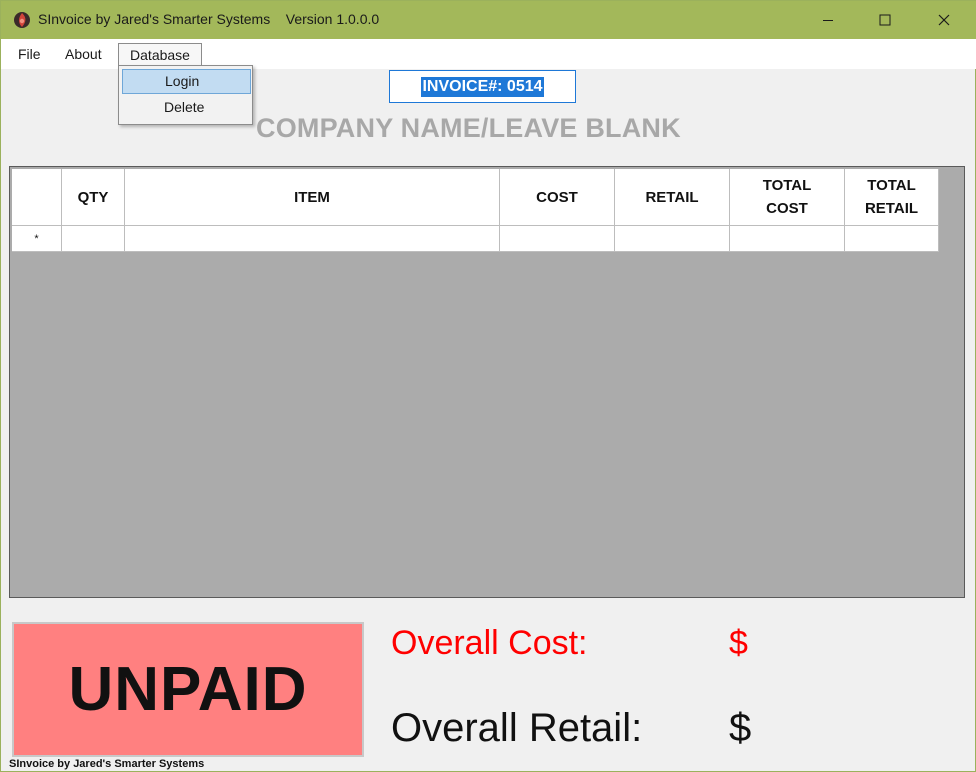 The image size is (976, 772). I want to click on payment-status-button: UNPAID, so click(188, 689).